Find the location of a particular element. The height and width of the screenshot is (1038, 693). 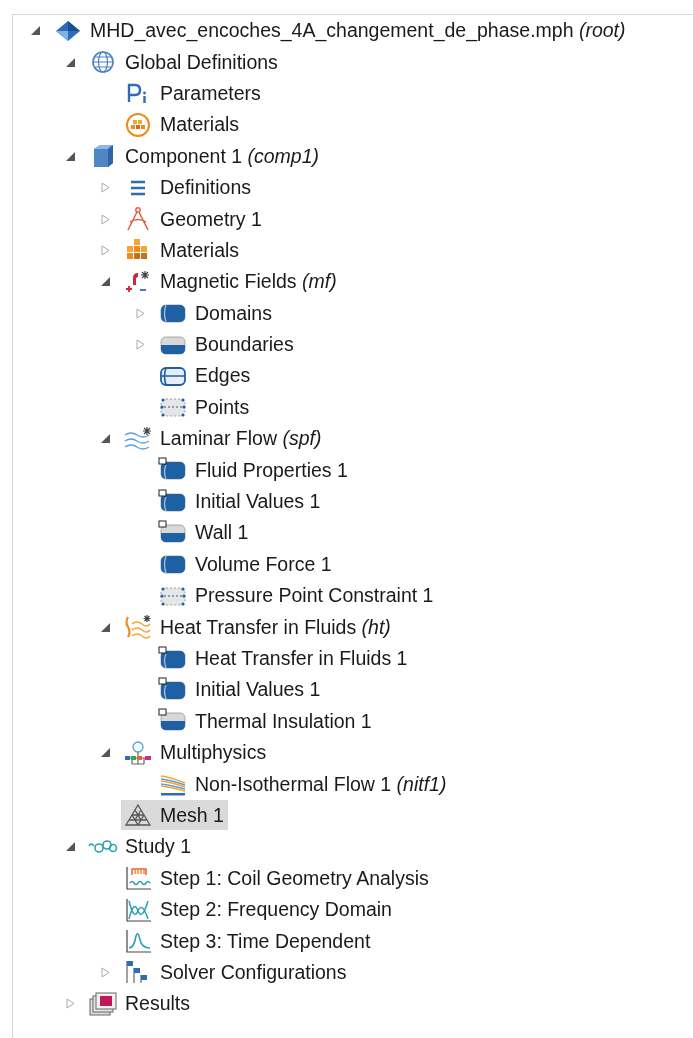

tree-item: Step 1: Coil Geometry Analysis is located at coordinates (277, 878).